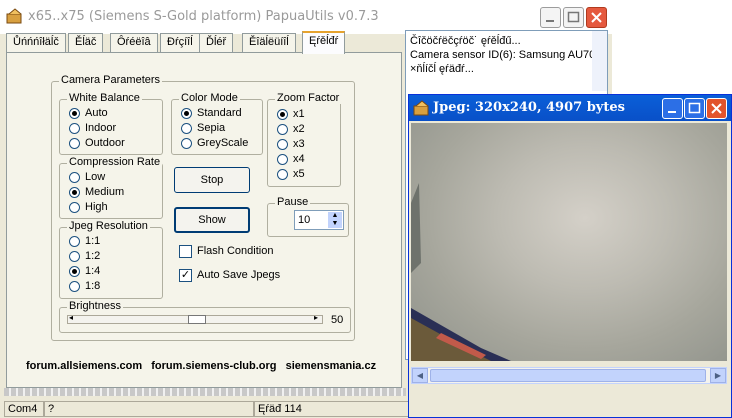  Describe the element at coordinates (282, 174) in the screenshot. I see `zoom-x5-radio` at that location.